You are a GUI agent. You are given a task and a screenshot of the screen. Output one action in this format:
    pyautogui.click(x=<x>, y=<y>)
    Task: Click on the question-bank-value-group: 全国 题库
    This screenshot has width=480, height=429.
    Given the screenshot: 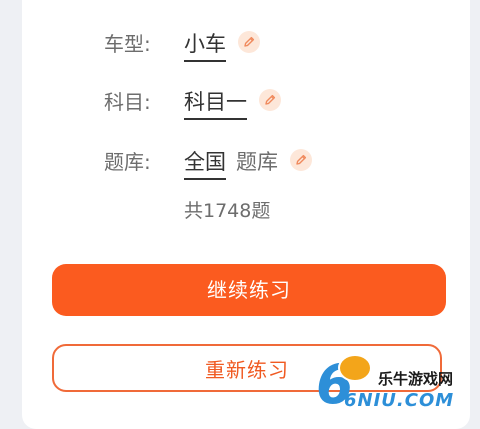 What is the action you would take?
    pyautogui.click(x=248, y=162)
    